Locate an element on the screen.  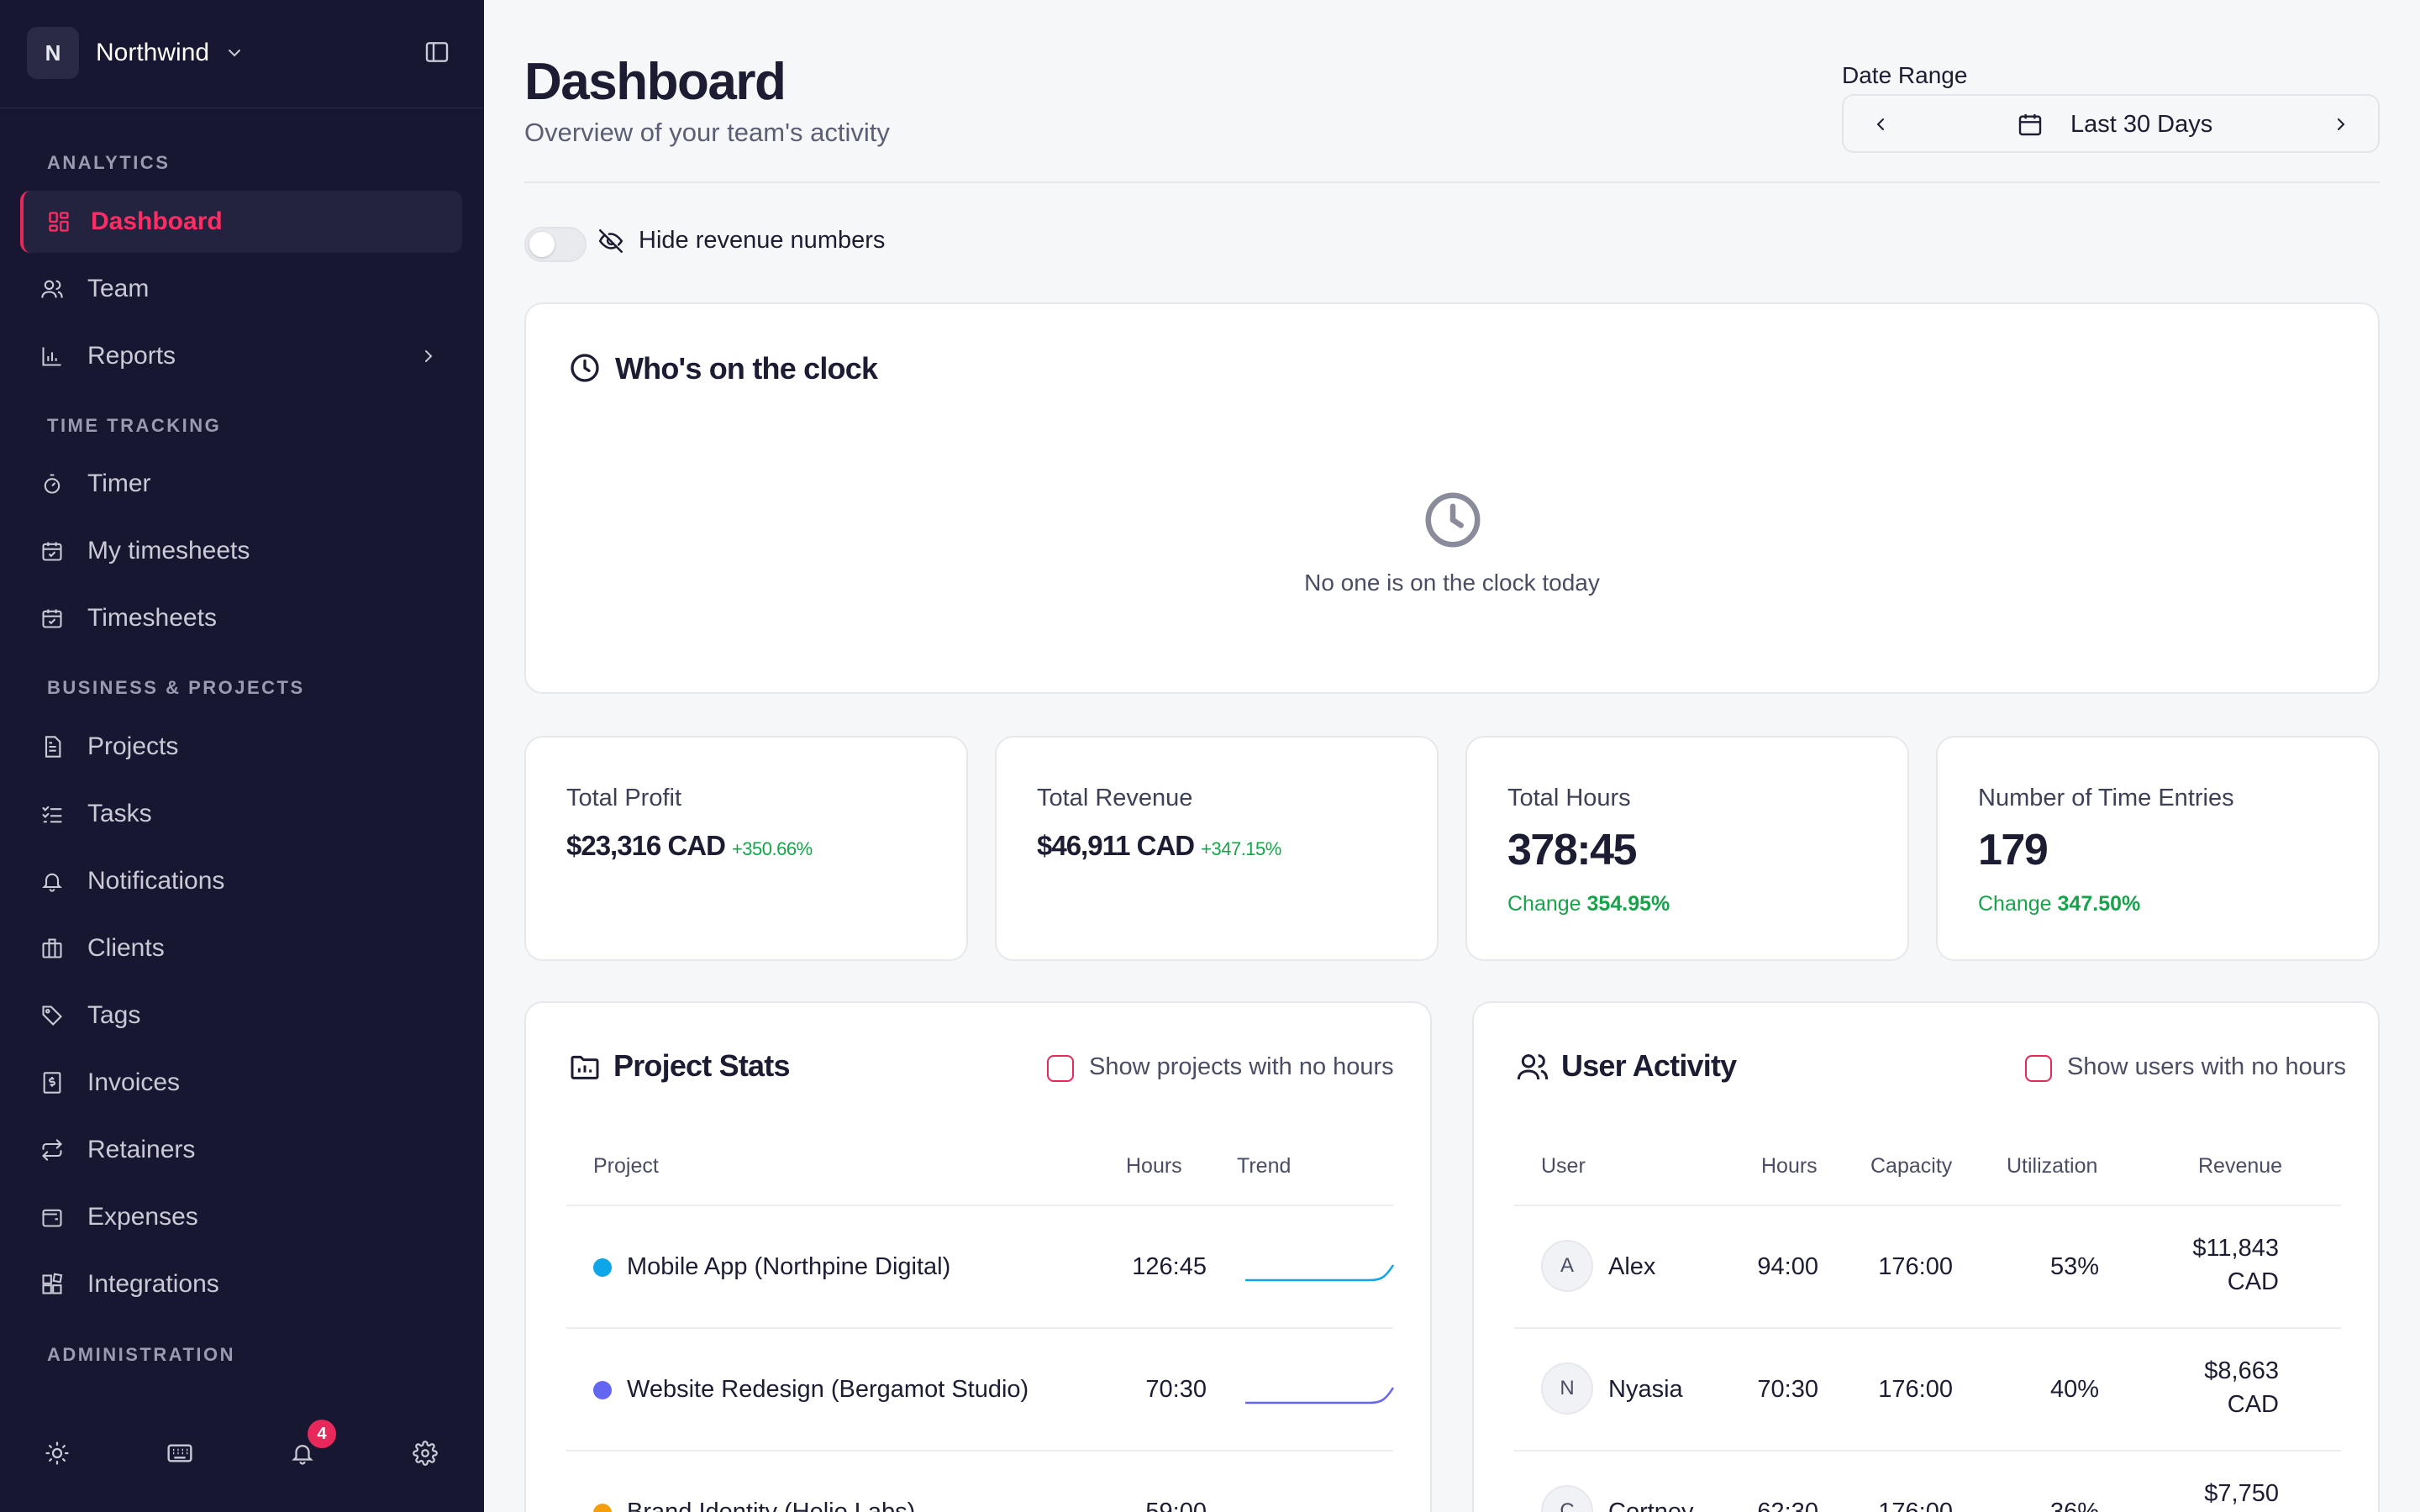
col-trend: Trend is located at coordinates (1264, 1166).